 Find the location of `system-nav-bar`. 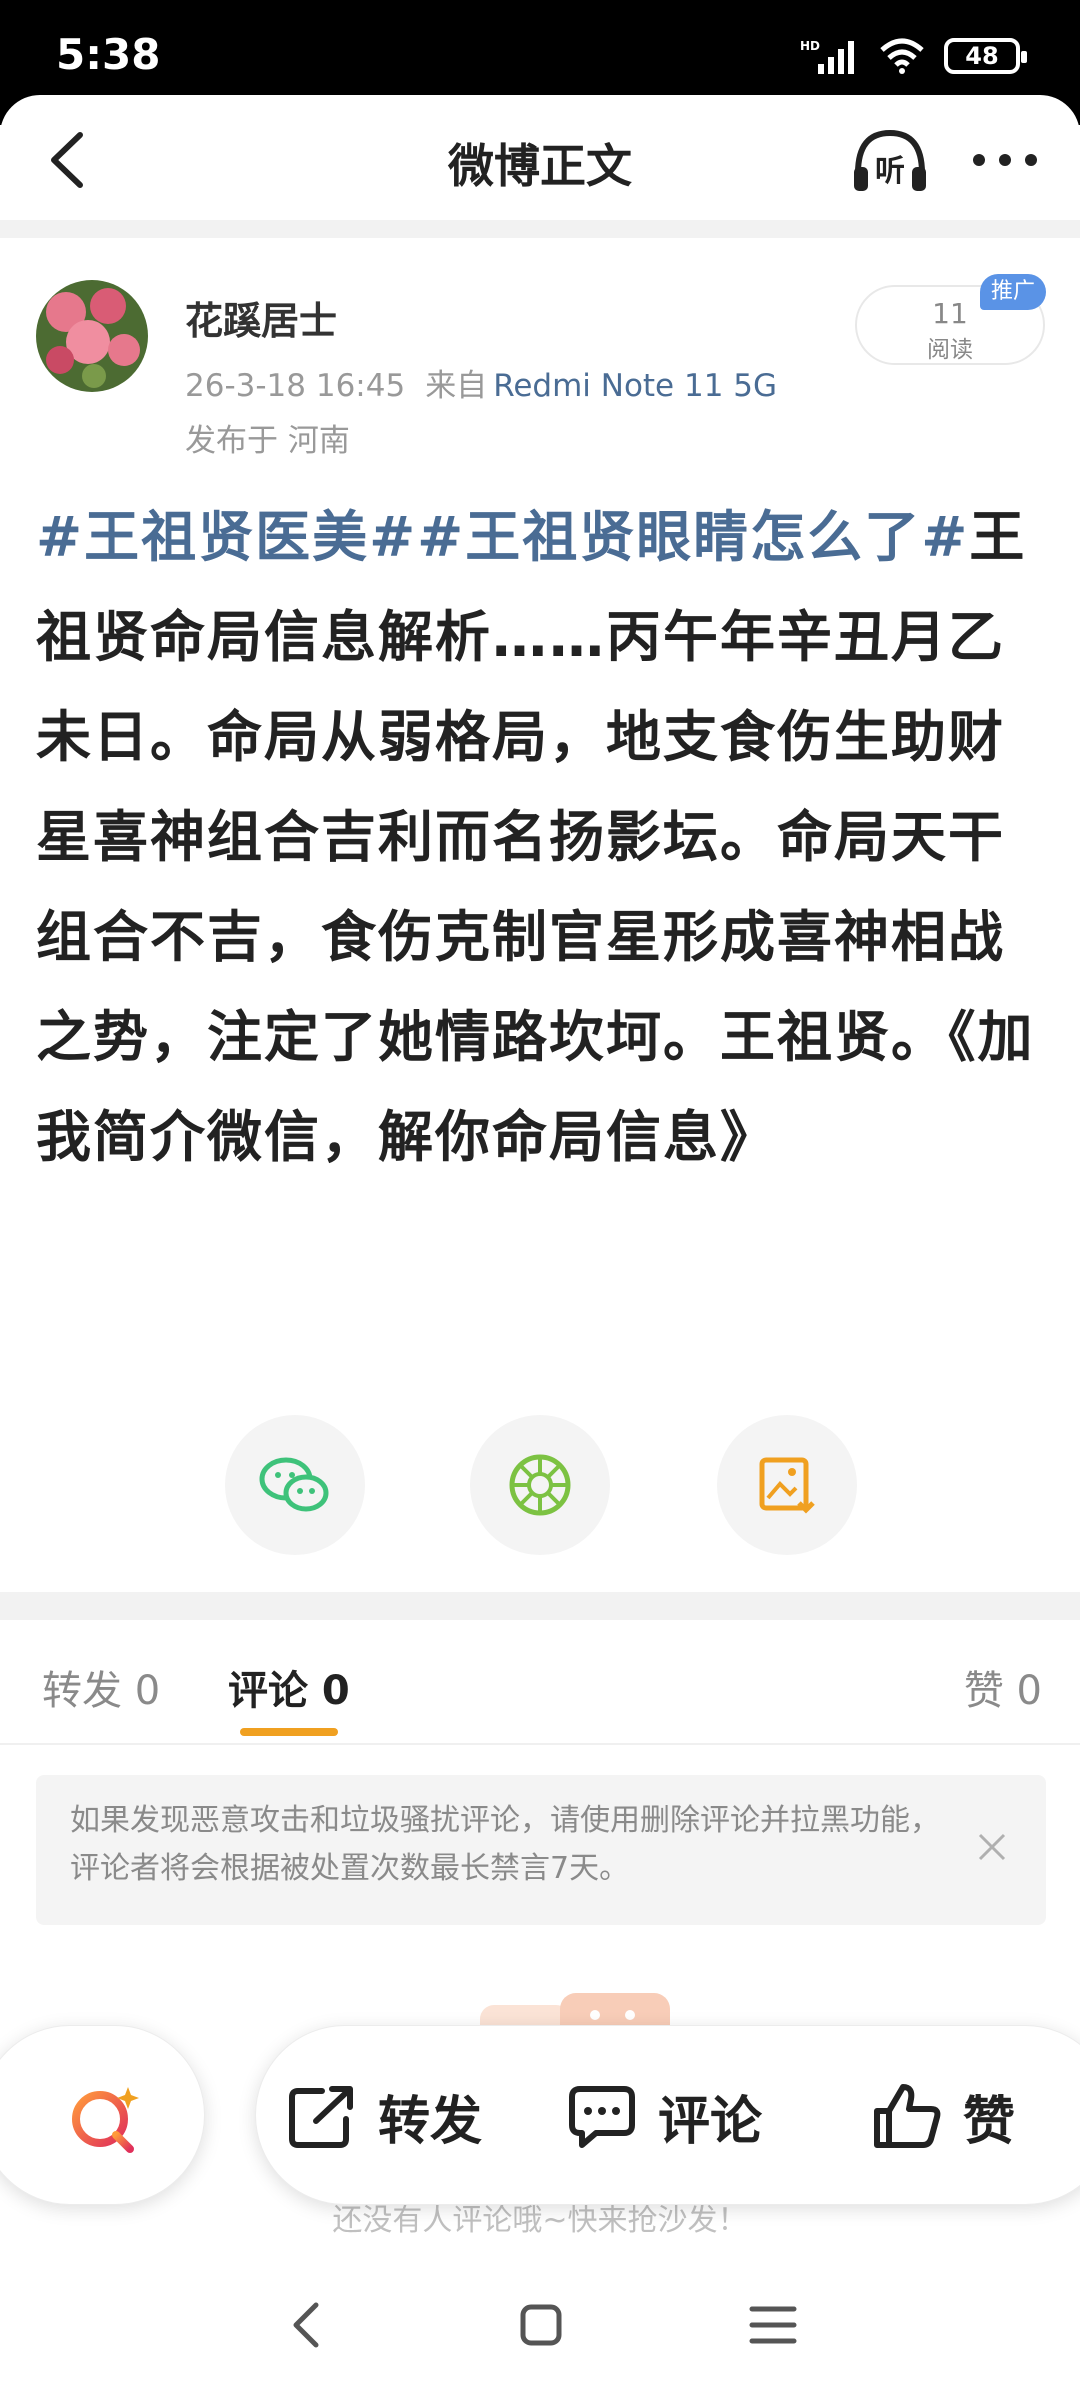

system-nav-bar is located at coordinates (540, 2327).